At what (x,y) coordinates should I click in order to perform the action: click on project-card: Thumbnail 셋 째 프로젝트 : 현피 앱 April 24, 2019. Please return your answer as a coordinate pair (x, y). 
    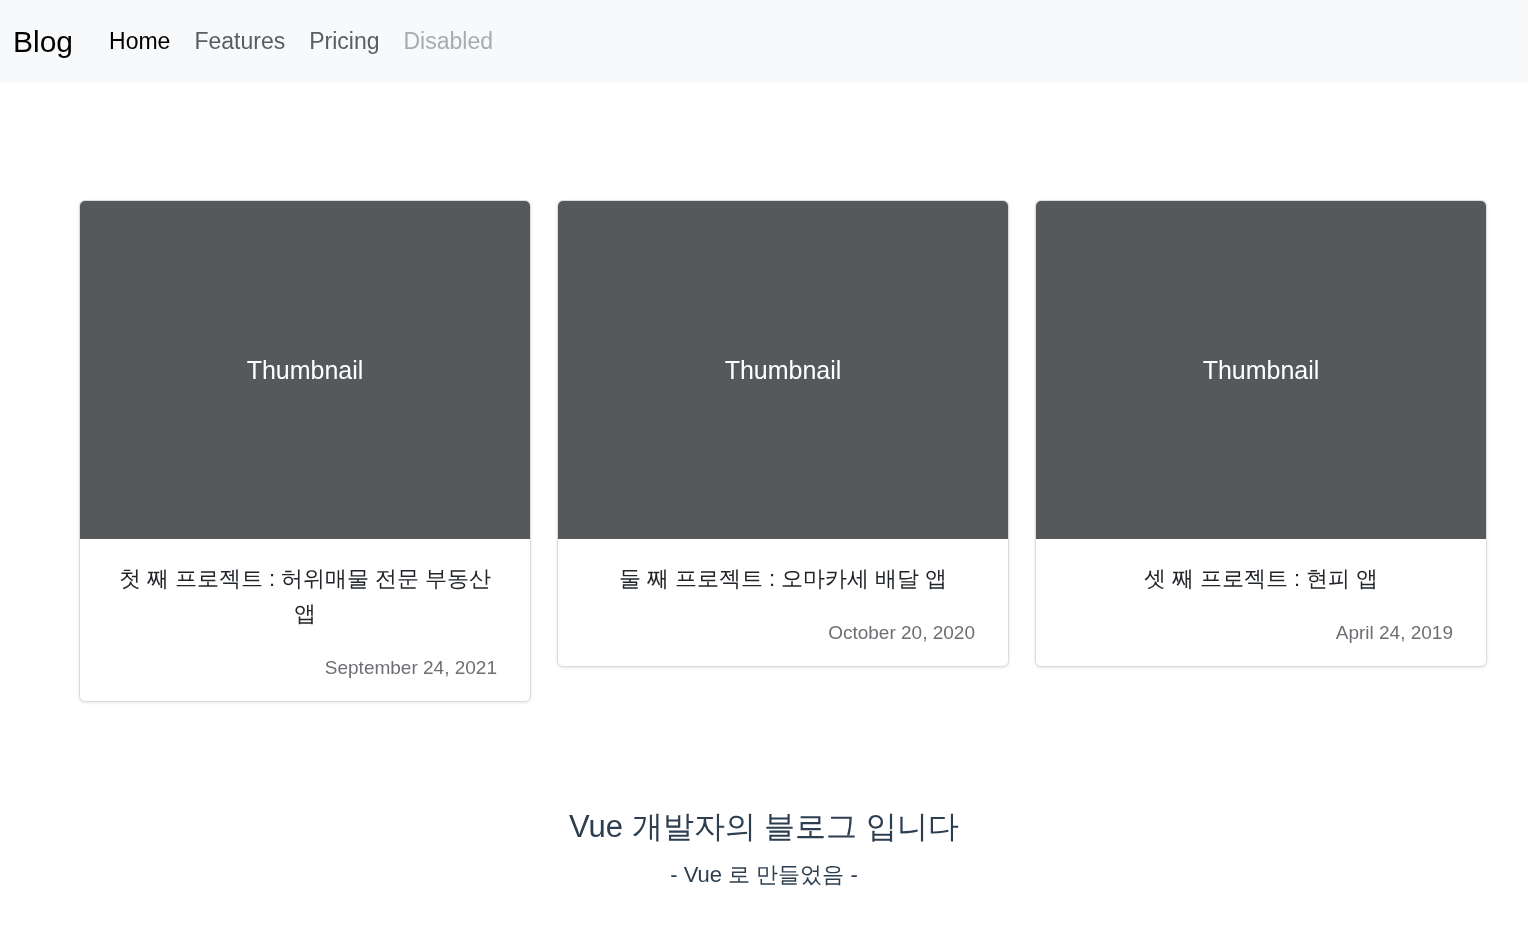
    Looking at the image, I should click on (1261, 433).